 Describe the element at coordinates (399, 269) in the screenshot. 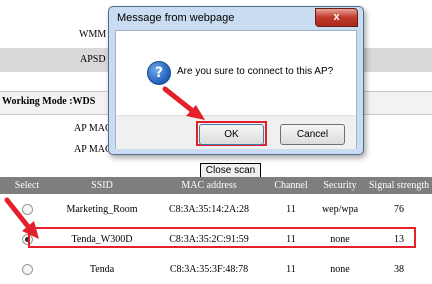

I see `signal-cell: 38` at that location.